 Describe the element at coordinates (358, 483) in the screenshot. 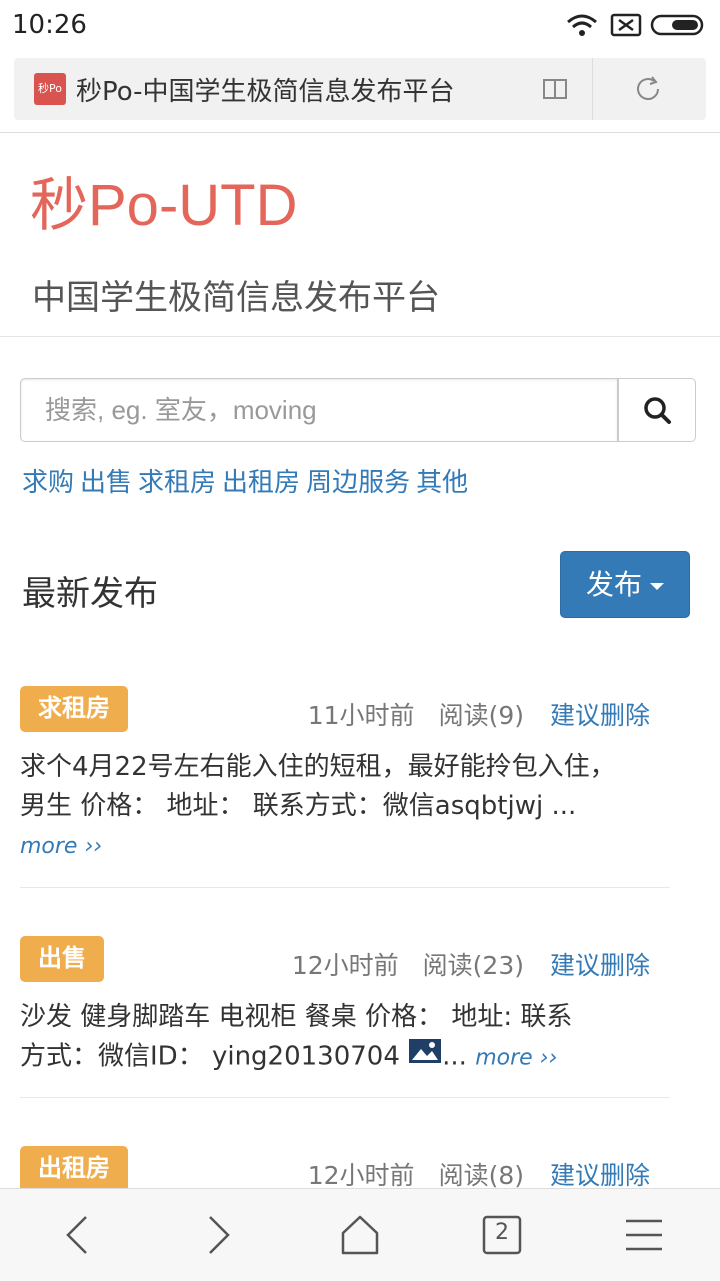

I see `category-link-services: 周边服务` at that location.